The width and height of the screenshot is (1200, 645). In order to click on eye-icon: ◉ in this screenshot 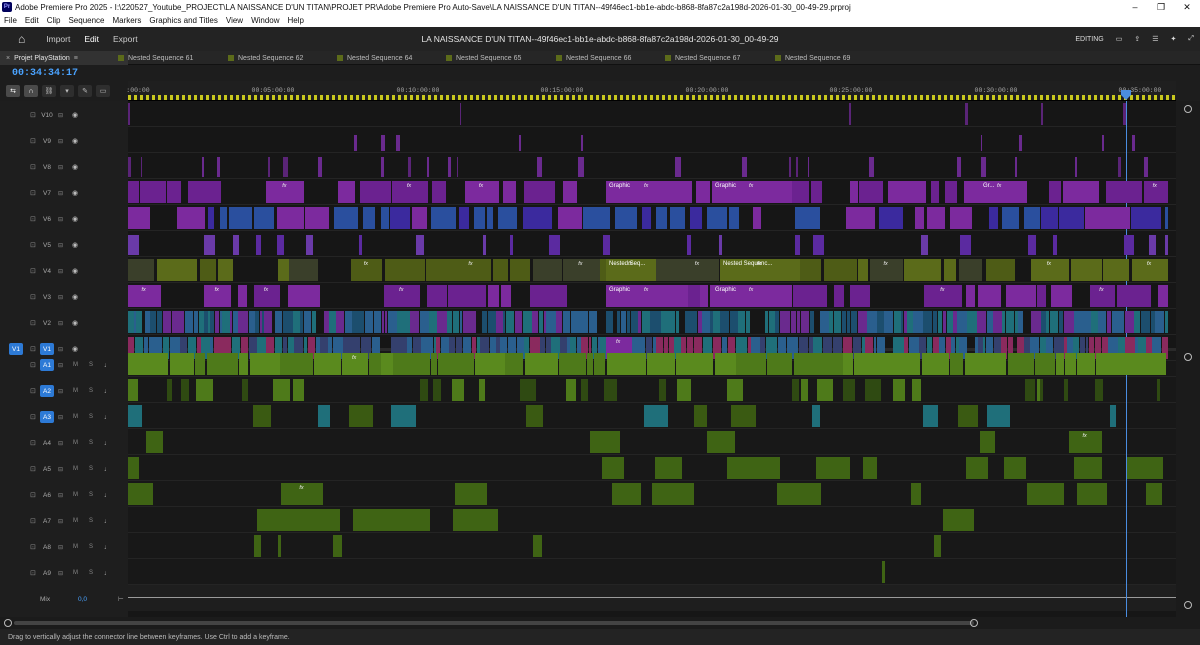, I will do `click(75, 271)`.